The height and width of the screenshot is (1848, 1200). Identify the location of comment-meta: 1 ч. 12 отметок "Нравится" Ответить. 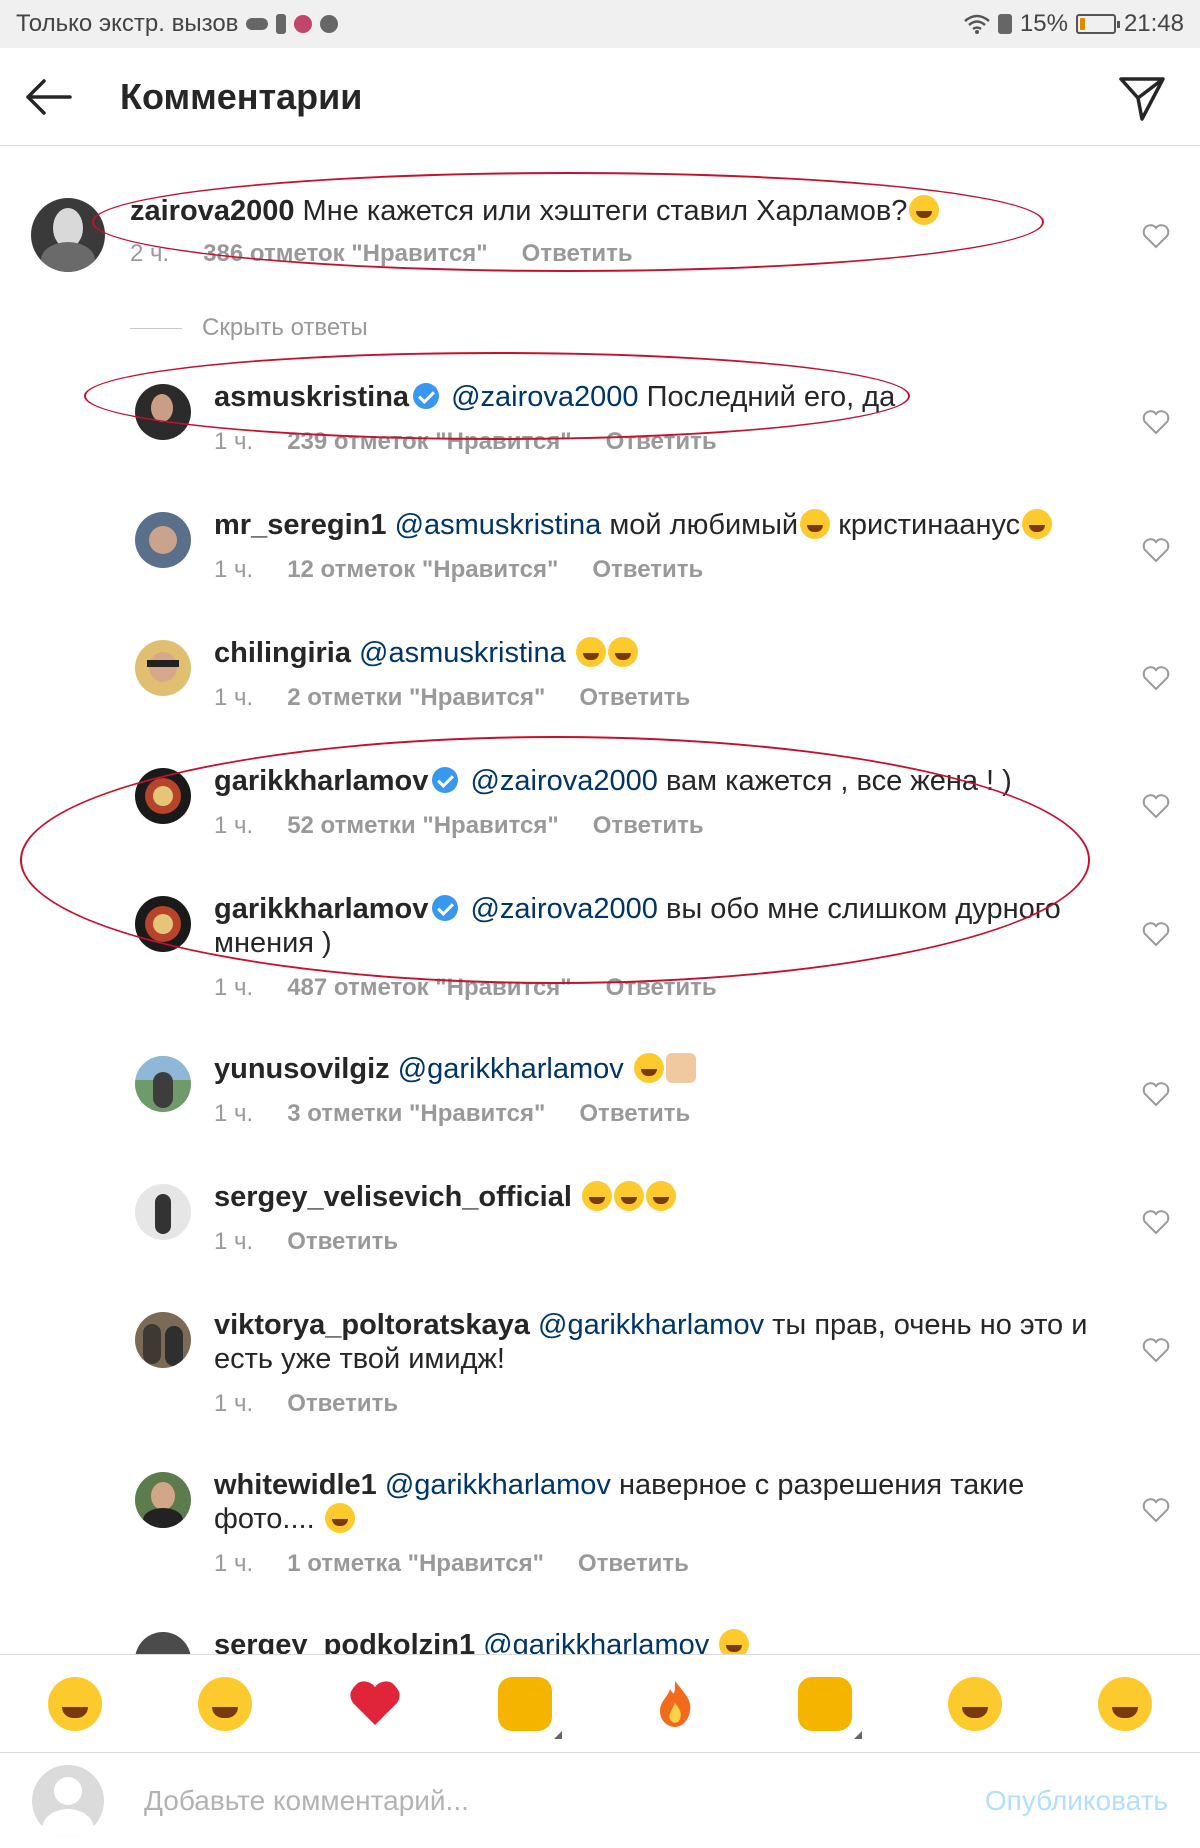
(458, 570).